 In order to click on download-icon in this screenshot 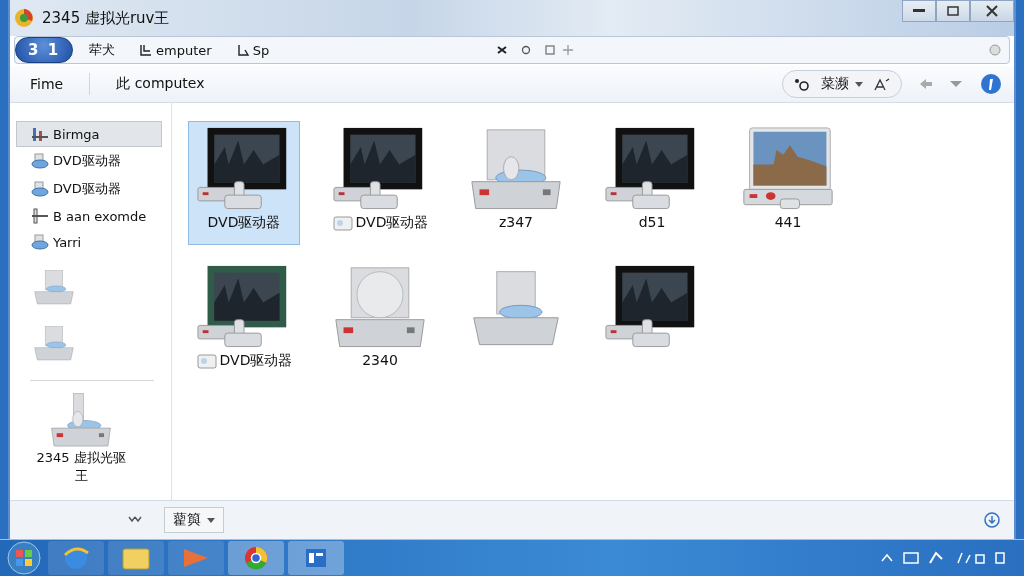, I will do `click(992, 520)`.